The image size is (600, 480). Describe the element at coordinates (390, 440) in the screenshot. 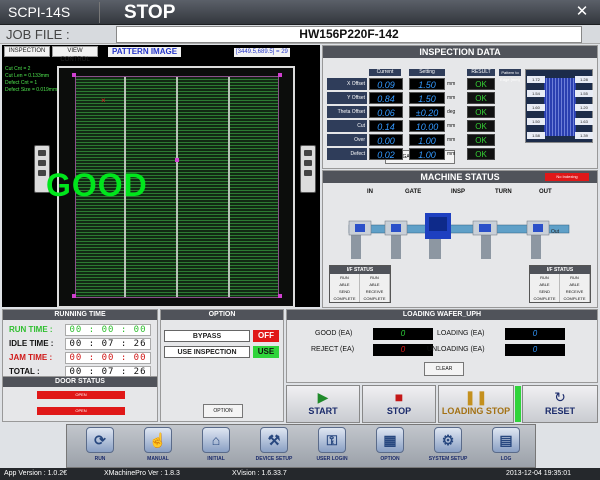

I see `grid-icon: ▦` at that location.